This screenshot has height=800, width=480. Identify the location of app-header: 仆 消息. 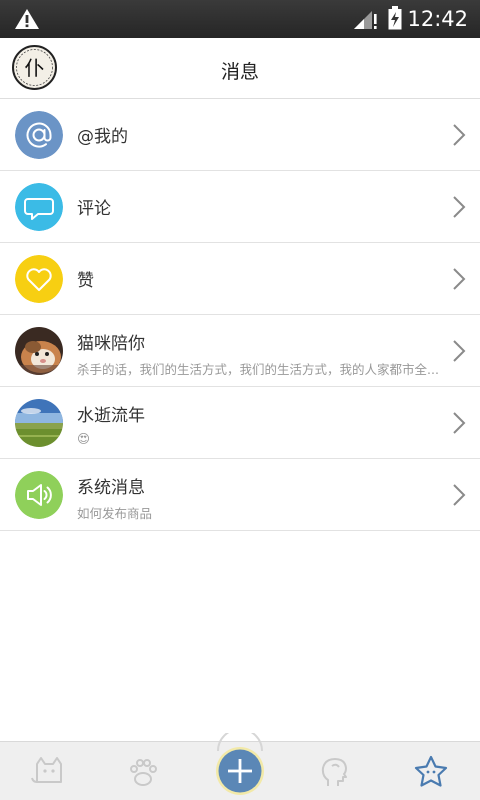
(240, 68).